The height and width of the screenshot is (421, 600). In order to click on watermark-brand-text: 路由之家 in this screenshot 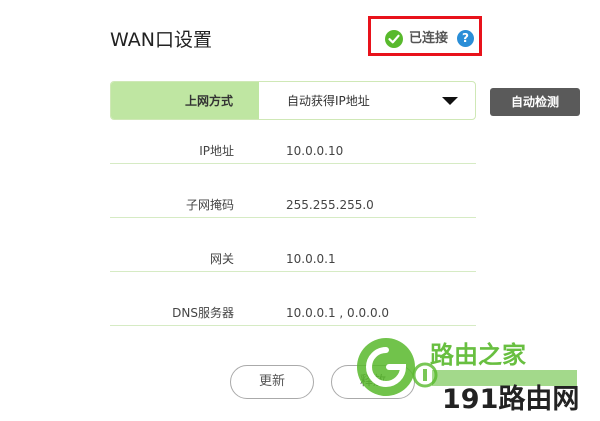, I will do `click(478, 355)`.